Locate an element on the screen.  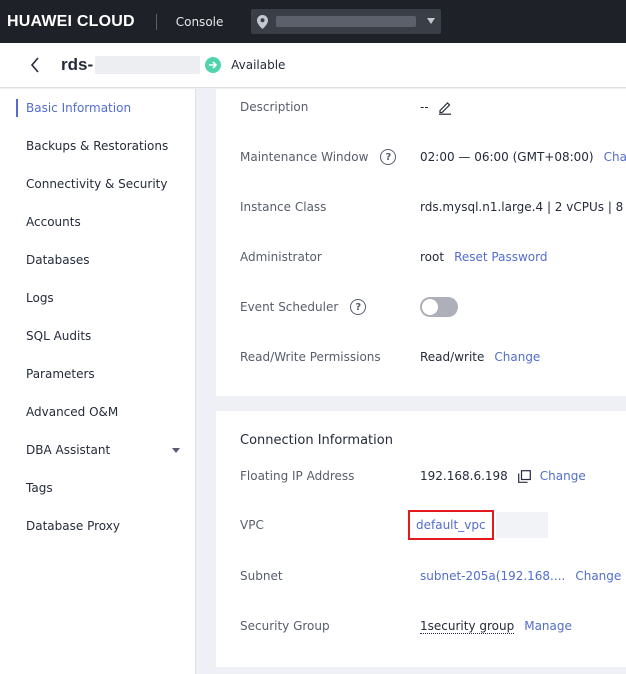
maintenance-window-value: 02:00 — 06:00 (GMT+08:00) Change is located at coordinates (523, 157).